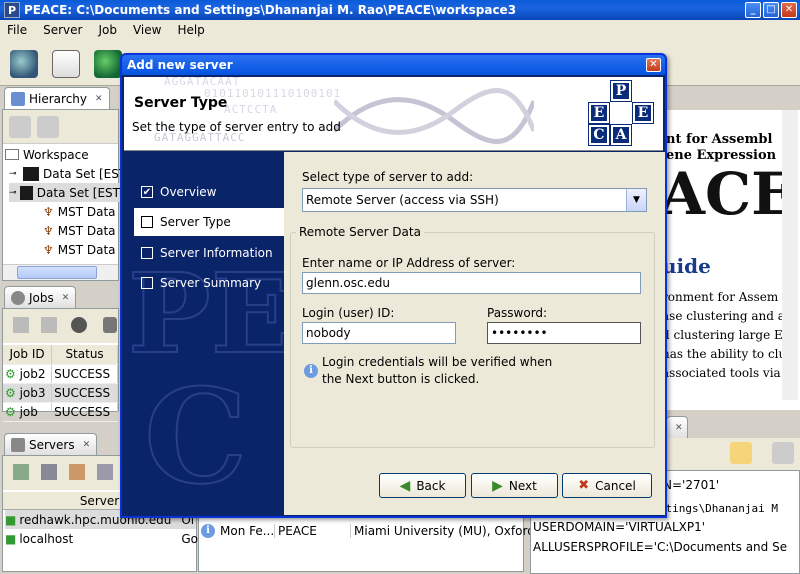  Describe the element at coordinates (21, 472) in the screenshot. I see `add-server-icon` at that location.